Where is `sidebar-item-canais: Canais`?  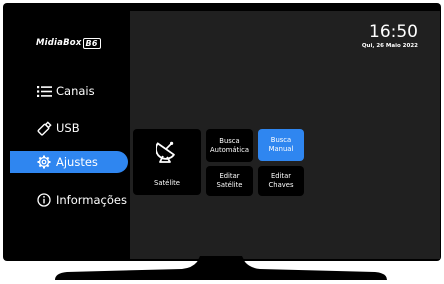
sidebar-item-canais: Canais is located at coordinates (69, 91).